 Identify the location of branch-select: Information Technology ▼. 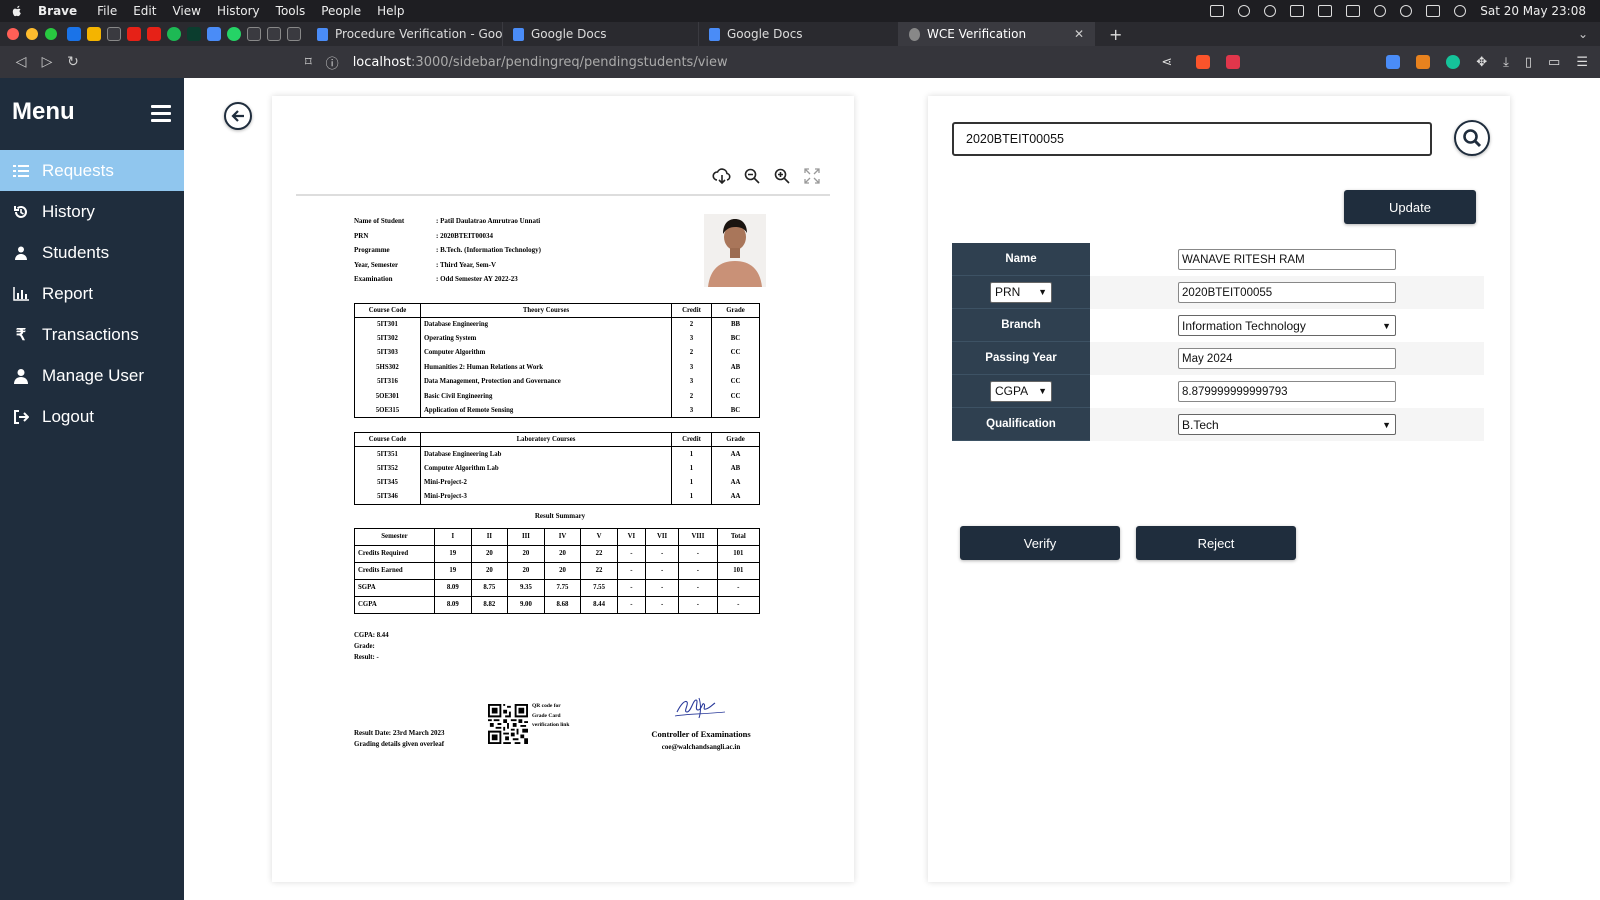
(1287, 325).